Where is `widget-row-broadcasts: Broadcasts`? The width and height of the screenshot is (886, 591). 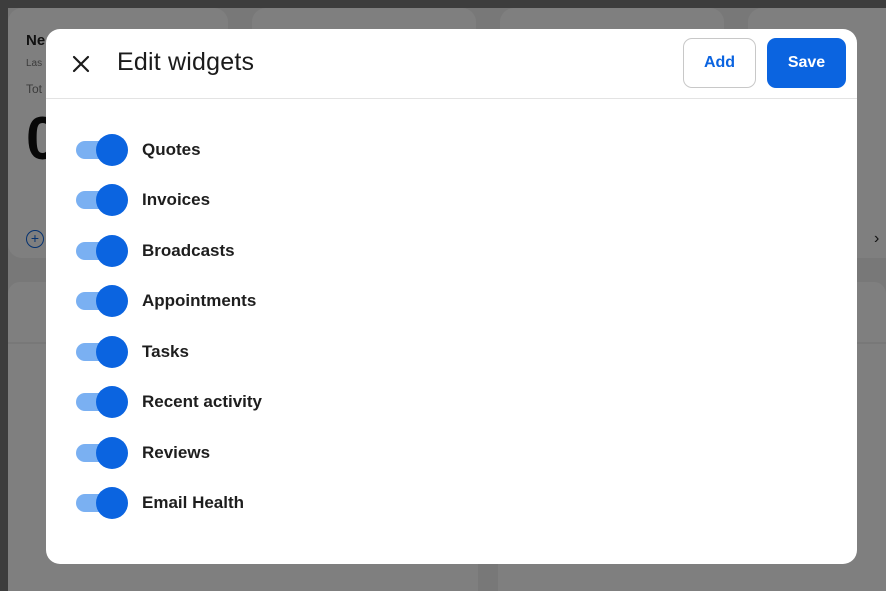 widget-row-broadcasts: Broadcasts is located at coordinates (154, 251).